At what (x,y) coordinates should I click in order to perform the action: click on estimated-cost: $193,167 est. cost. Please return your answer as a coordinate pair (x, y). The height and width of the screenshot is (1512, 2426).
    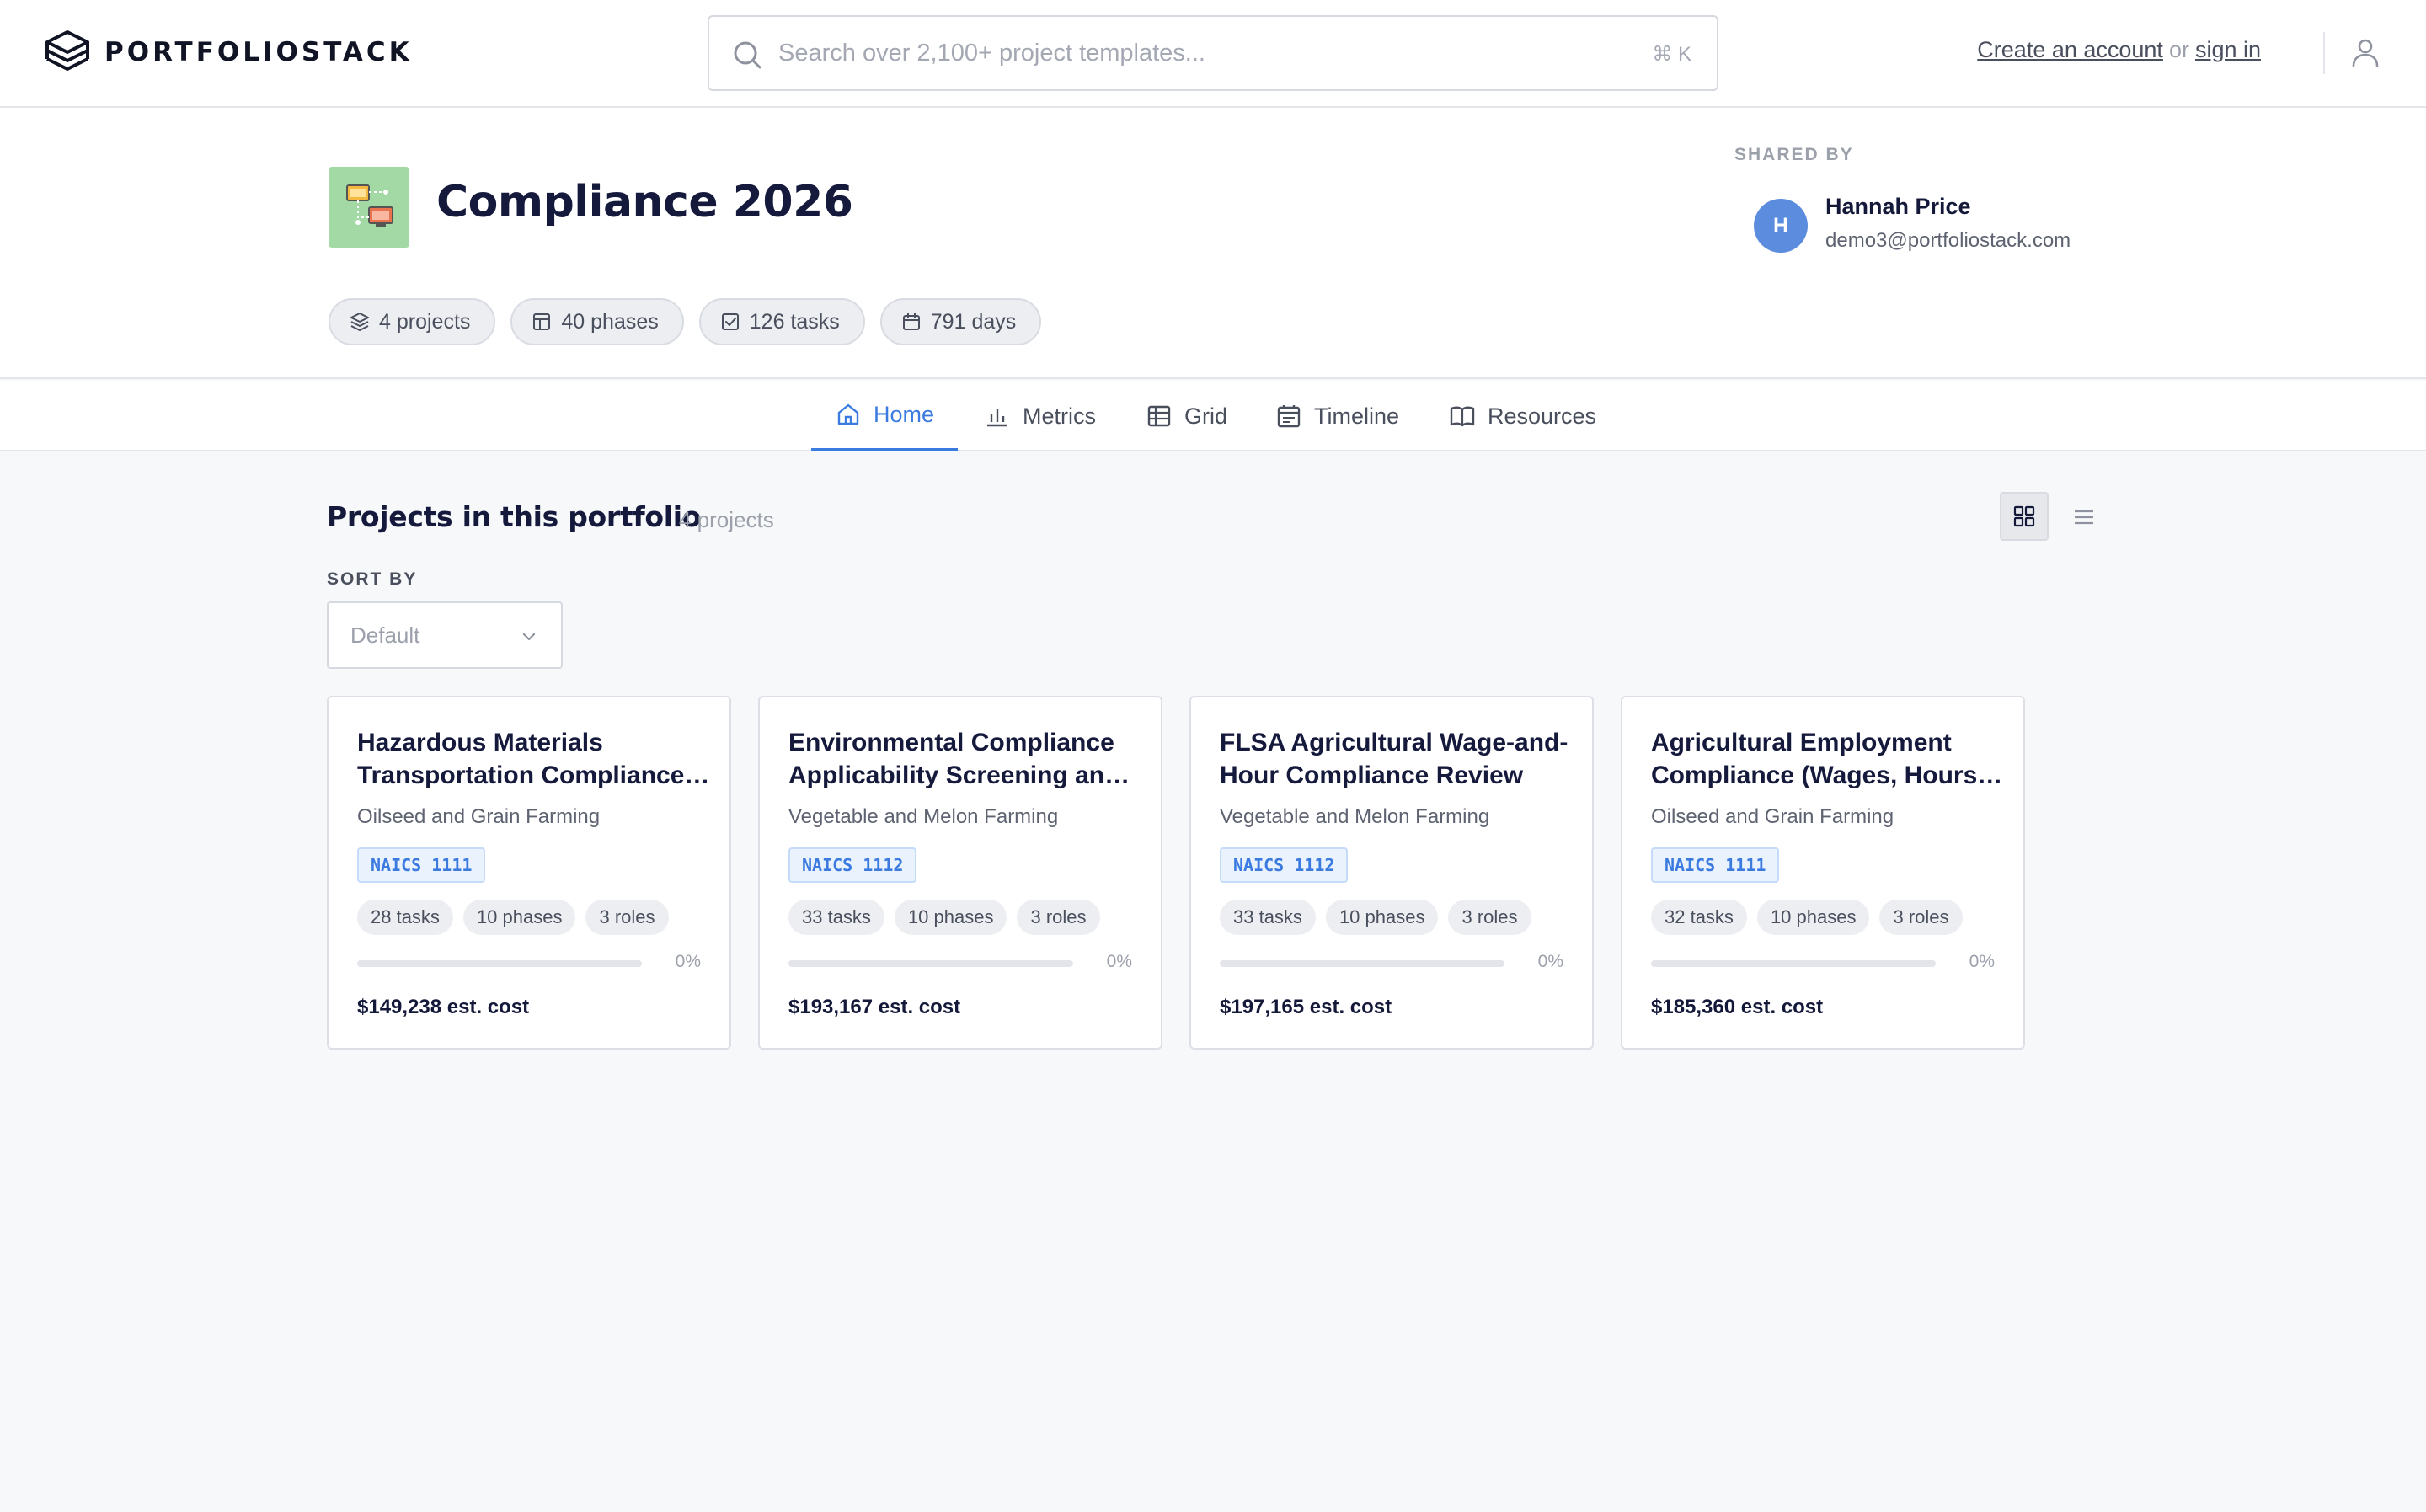
    Looking at the image, I should click on (874, 1007).